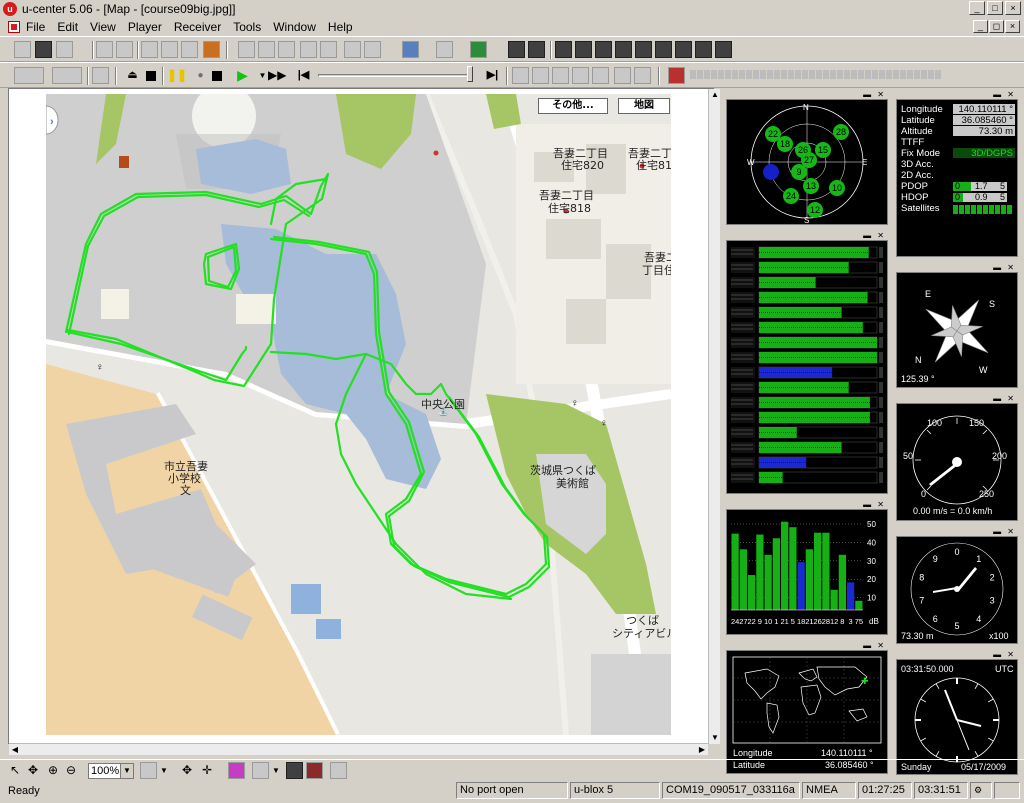 This screenshot has height=803, width=1024. What do you see at coordinates (190, 770) in the screenshot?
I see `center-icon: ✥` at bounding box center [190, 770].